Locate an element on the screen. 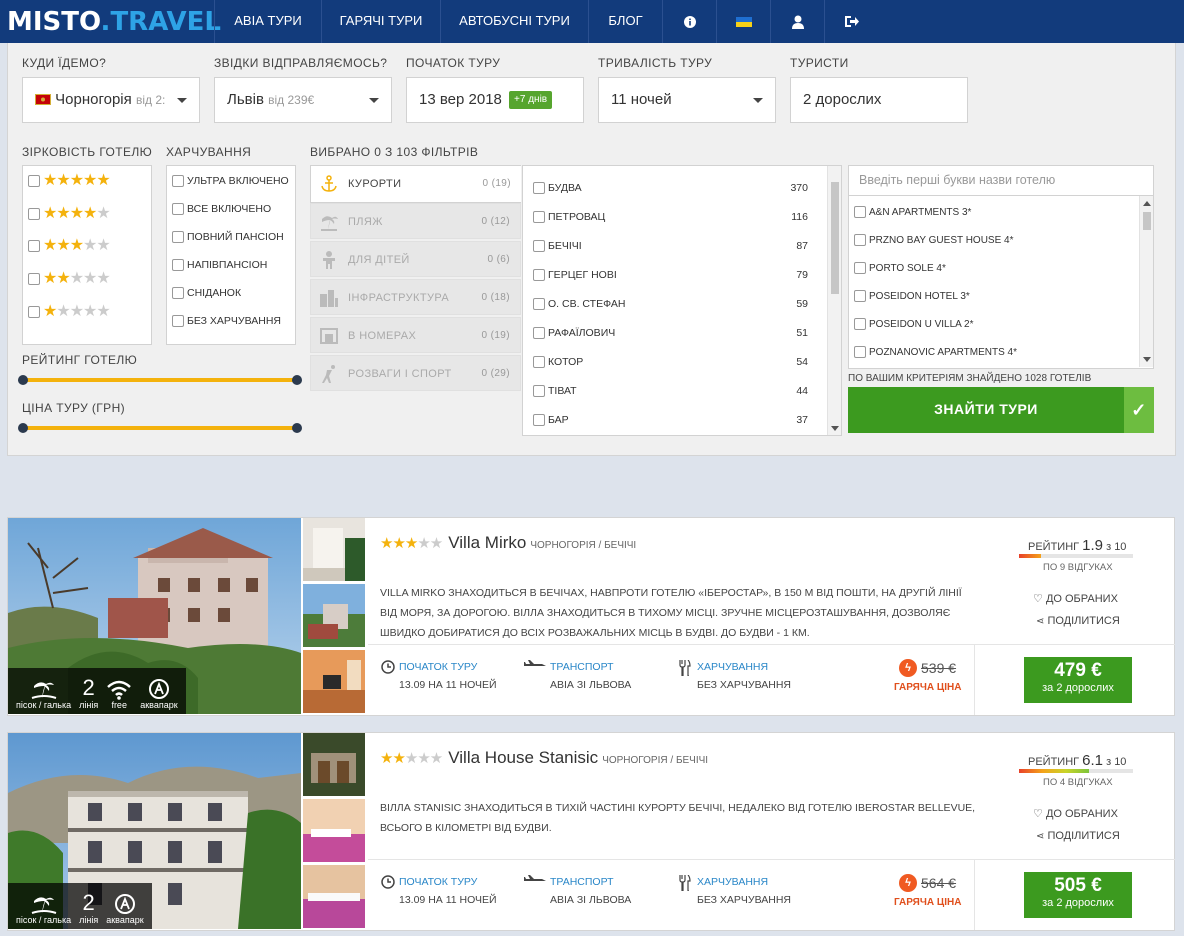  meal-option: ВСЕ ВКЛЮЧЕНО is located at coordinates (221, 209).